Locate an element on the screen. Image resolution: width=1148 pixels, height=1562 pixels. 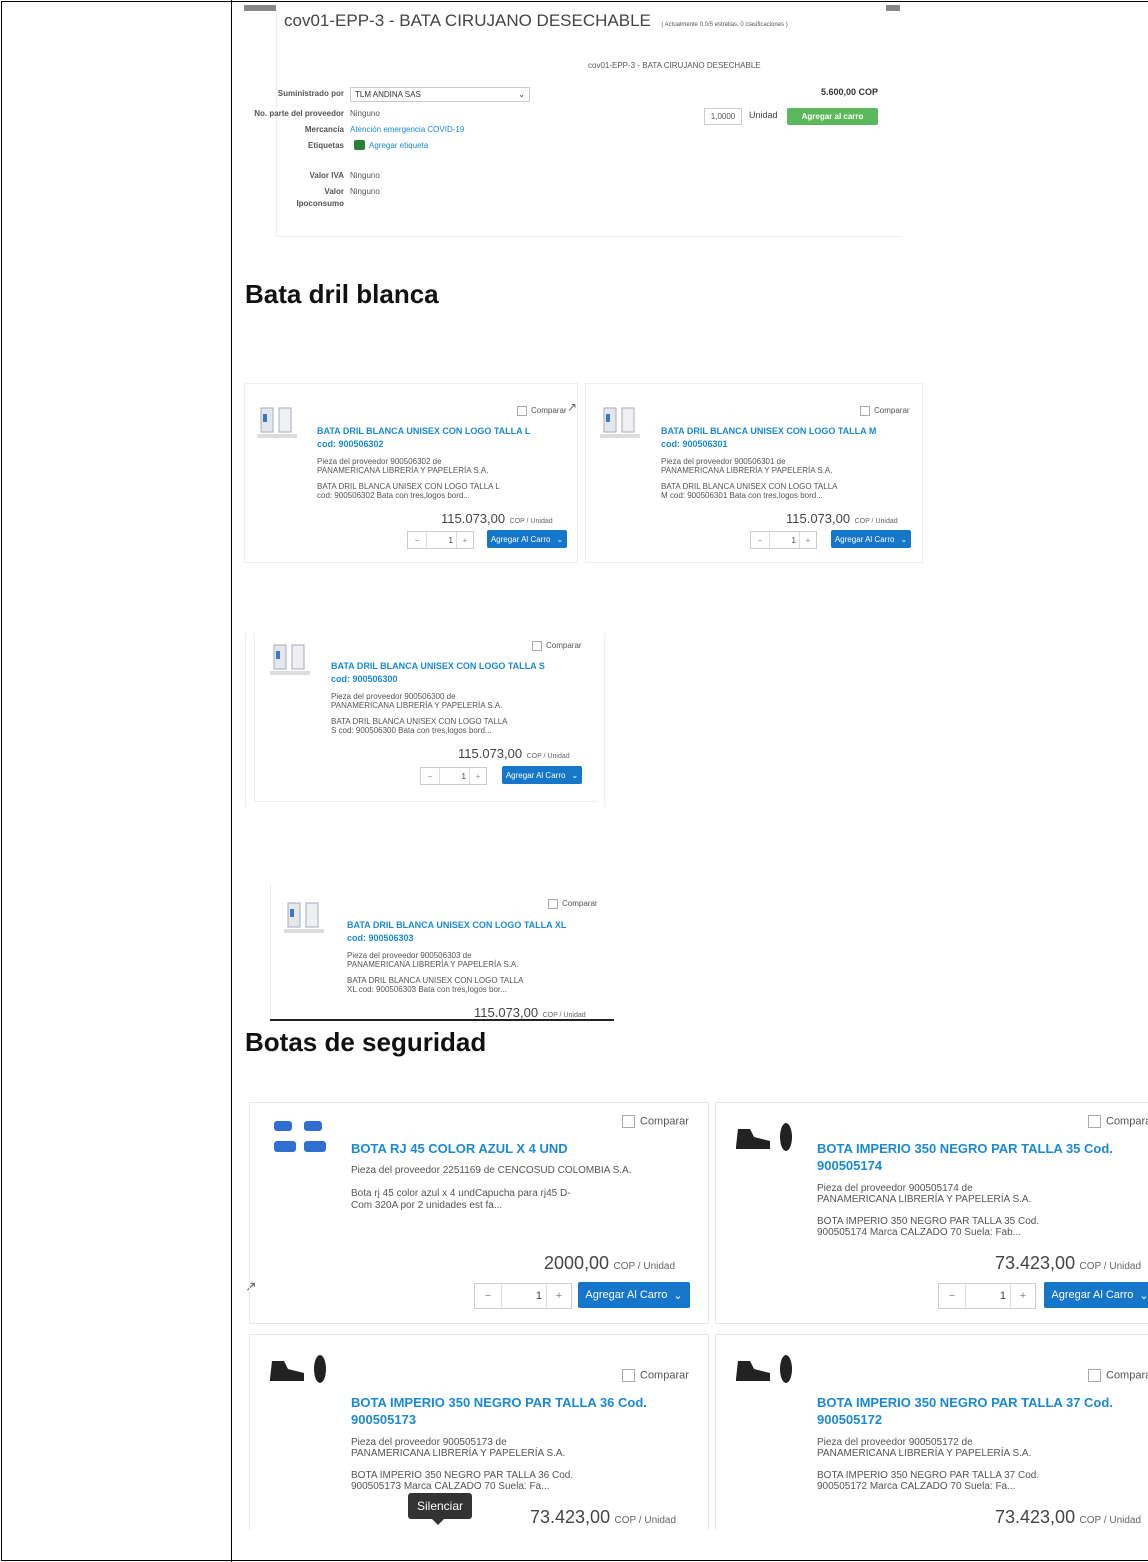
supplier-select: TLM ANDINA SAS ⌄ is located at coordinates (440, 94).